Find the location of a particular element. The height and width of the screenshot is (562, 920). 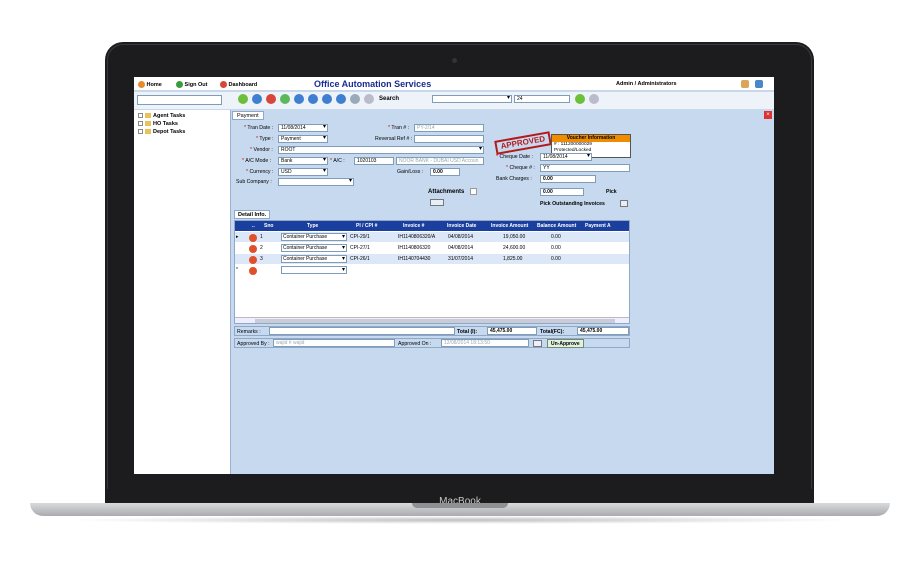

close-icon: × is located at coordinates (768, 115).